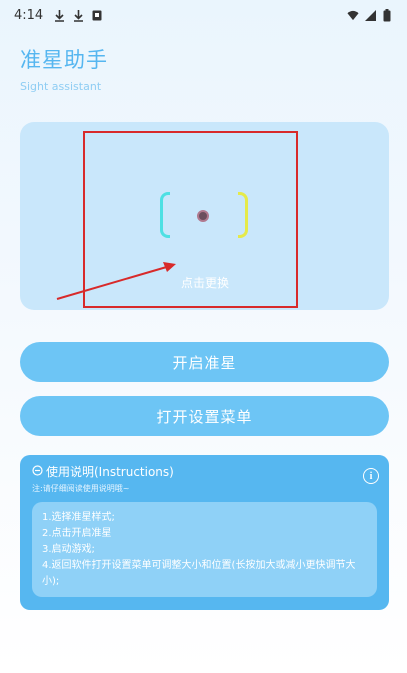 The image size is (407, 673). I want to click on open-settings-menu-button: 打开设置菜单, so click(204, 416).